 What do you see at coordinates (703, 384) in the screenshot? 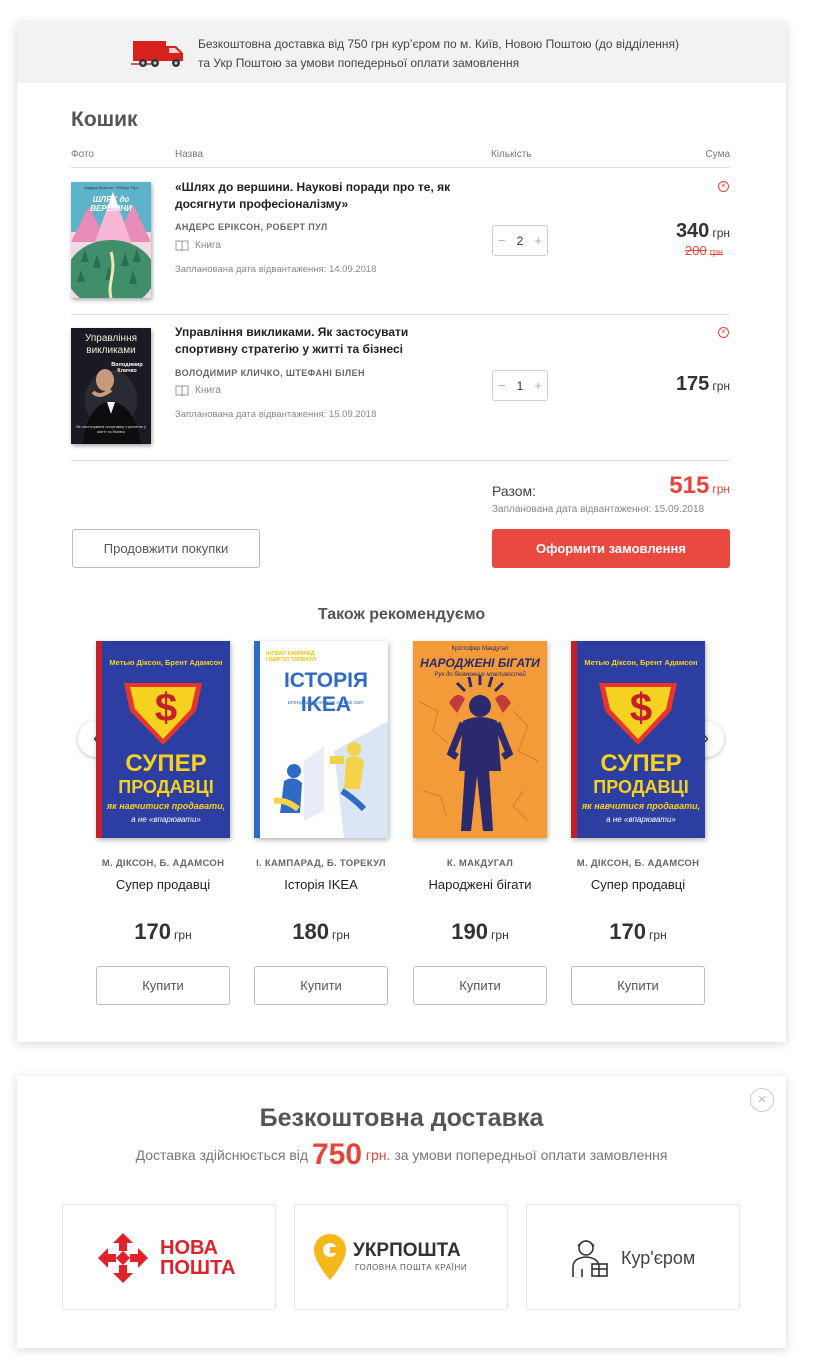
I see `item-price: 175 грн` at bounding box center [703, 384].